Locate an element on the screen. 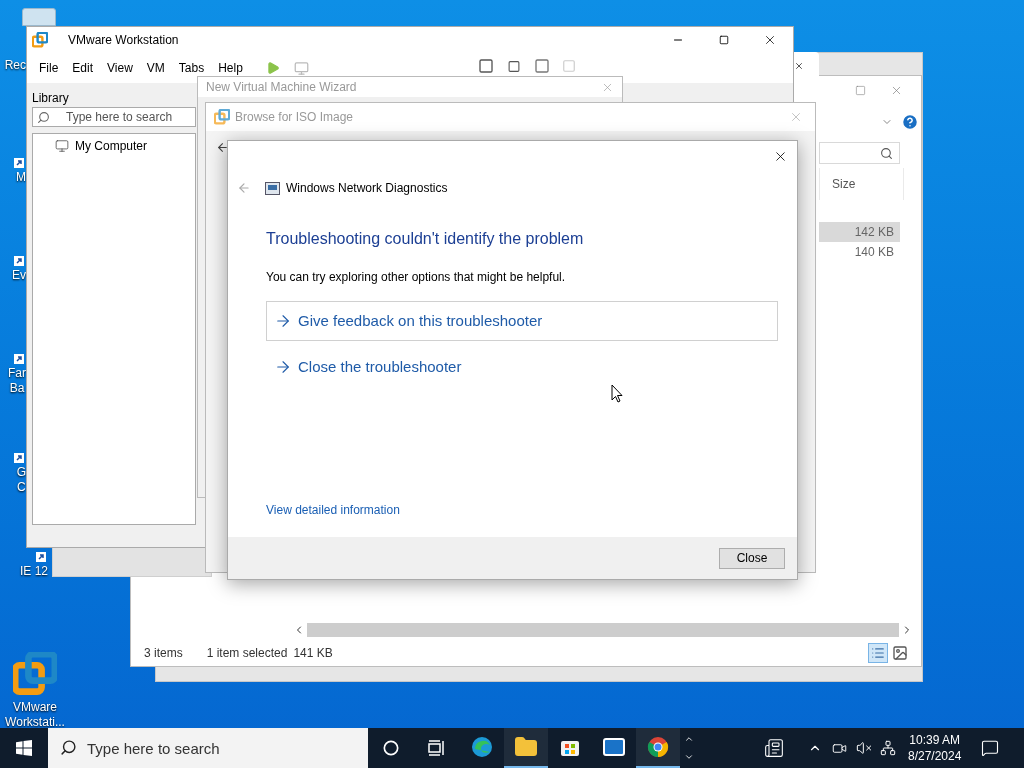  computer-icon is located at coordinates (62, 146).